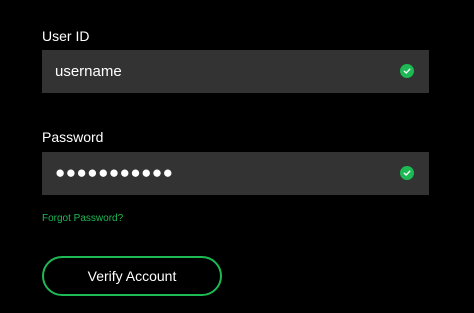  Describe the element at coordinates (66, 36) in the screenshot. I see `user-id-label: User ID` at that location.